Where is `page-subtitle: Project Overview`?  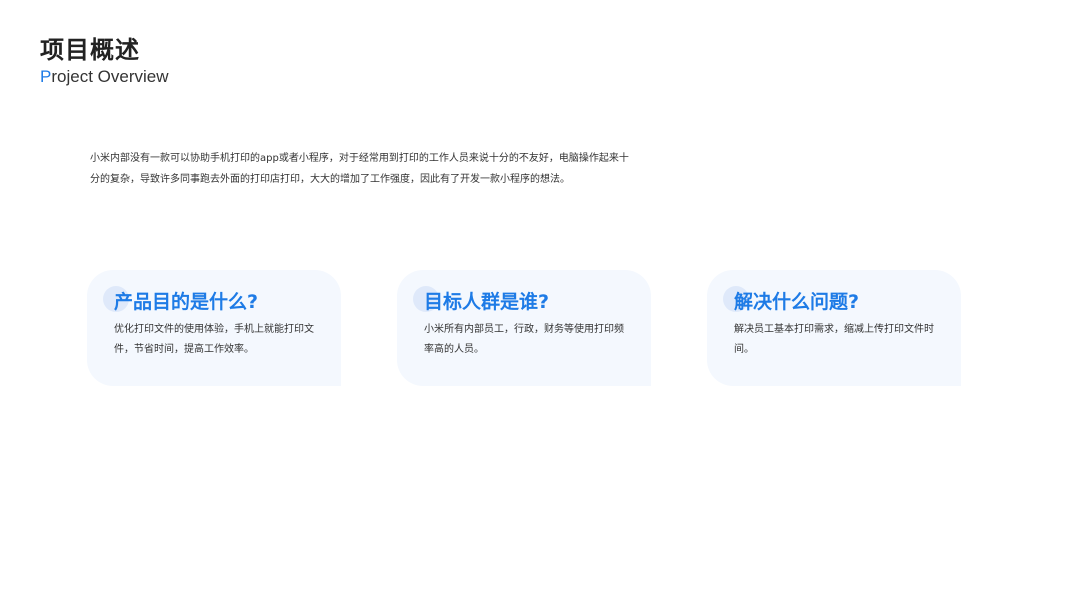 page-subtitle: Project Overview is located at coordinates (104, 77).